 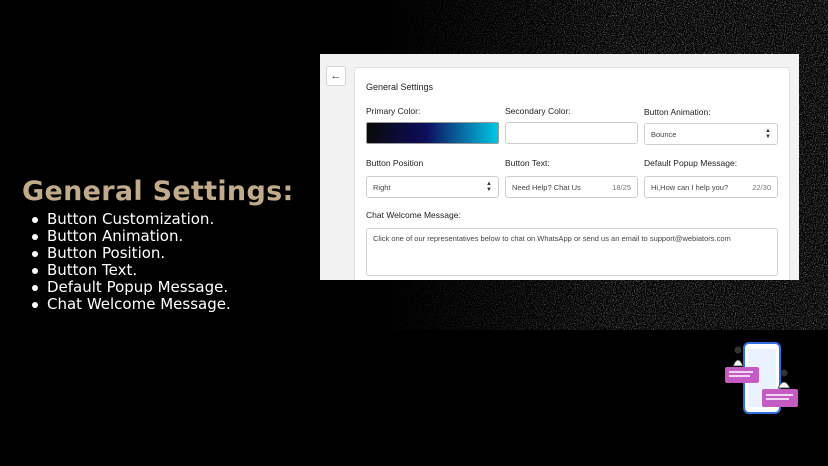 What do you see at coordinates (163, 253) in the screenshot?
I see `feature-item: Button Position.` at bounding box center [163, 253].